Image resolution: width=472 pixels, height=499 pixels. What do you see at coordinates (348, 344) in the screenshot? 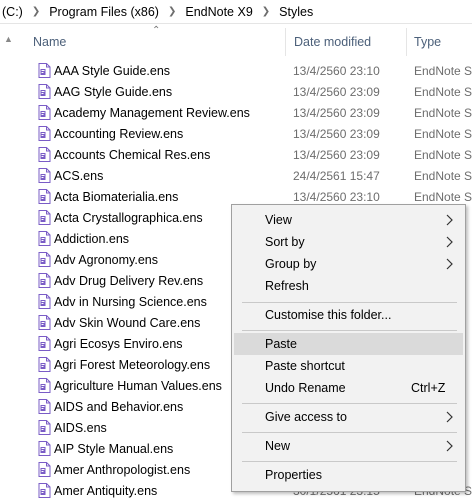
I see `menu-item-paste: Paste` at bounding box center [348, 344].